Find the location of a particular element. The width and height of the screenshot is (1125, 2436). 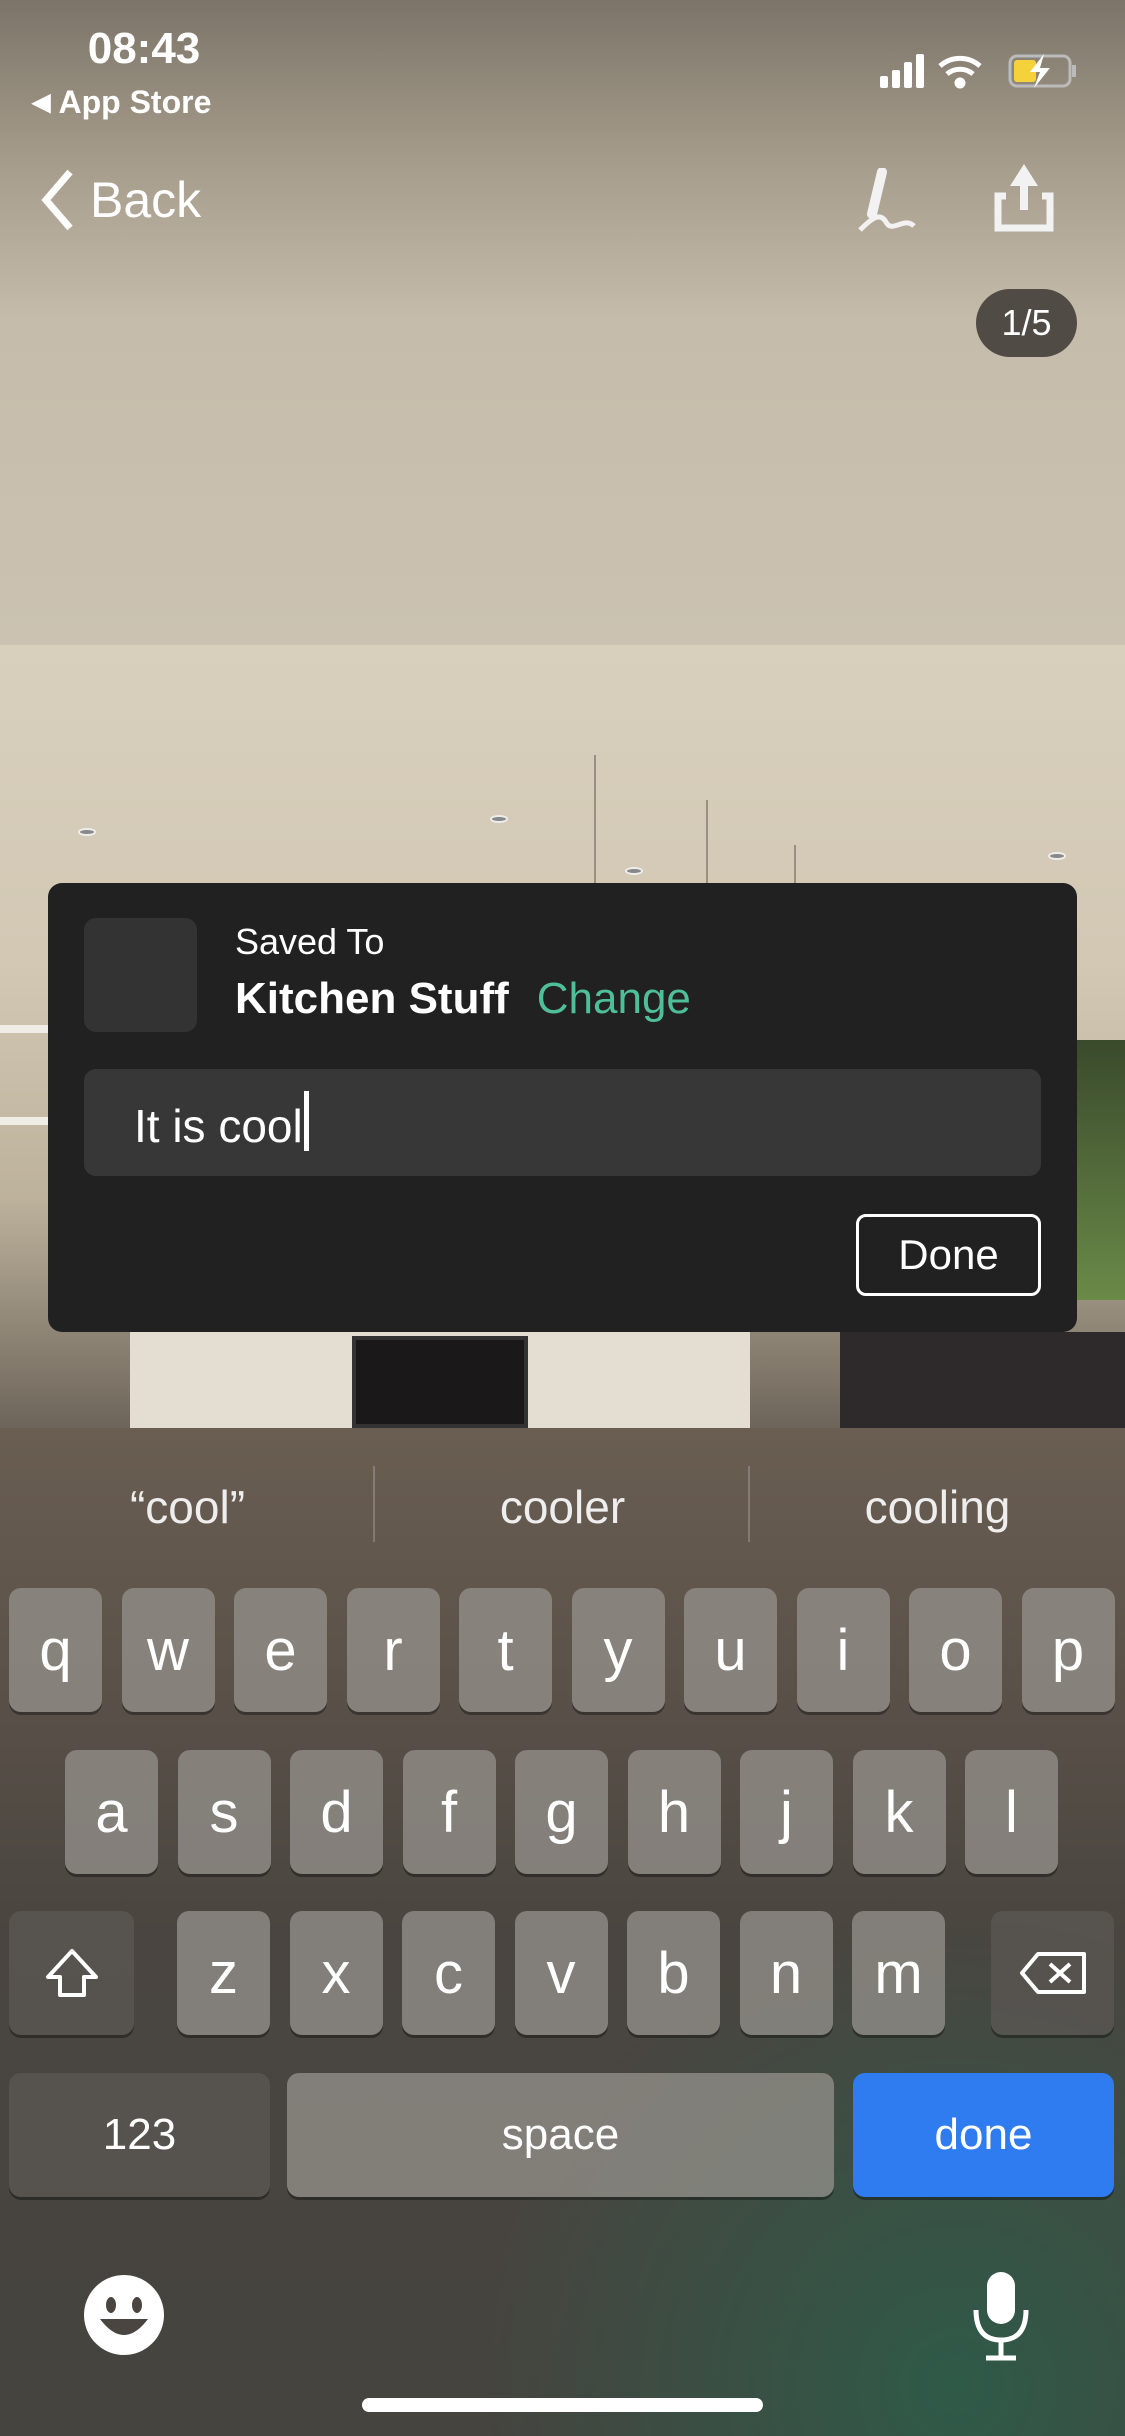

key-v: v is located at coordinates (561, 1973).